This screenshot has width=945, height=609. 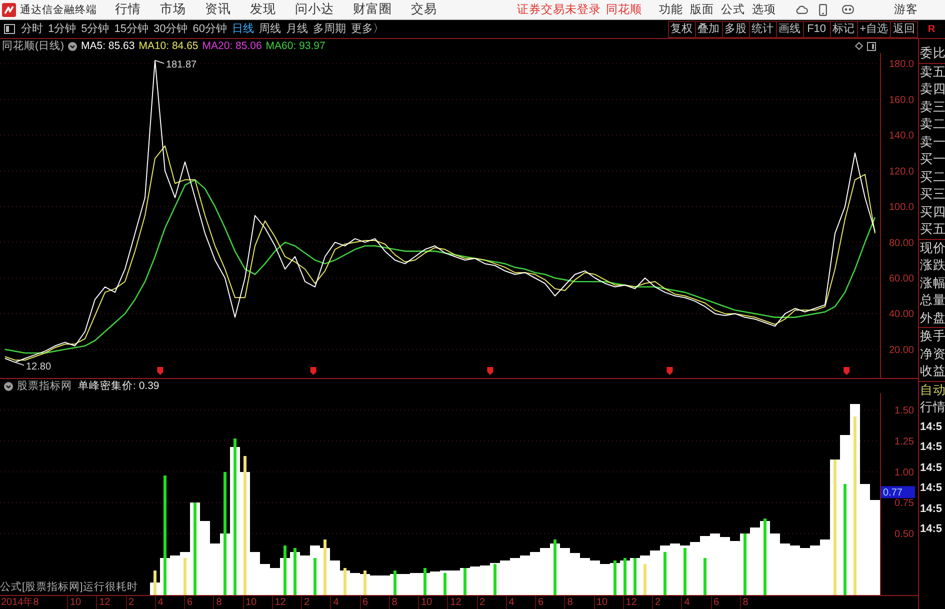 I want to click on period-tab: 5分钟, so click(x=95, y=29).